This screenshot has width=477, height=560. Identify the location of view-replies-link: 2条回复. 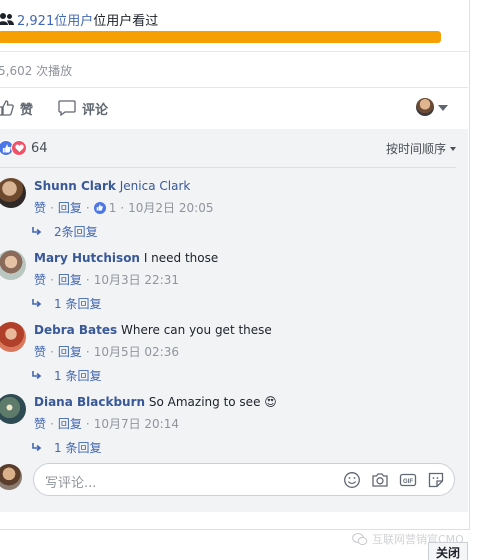
(65, 231).